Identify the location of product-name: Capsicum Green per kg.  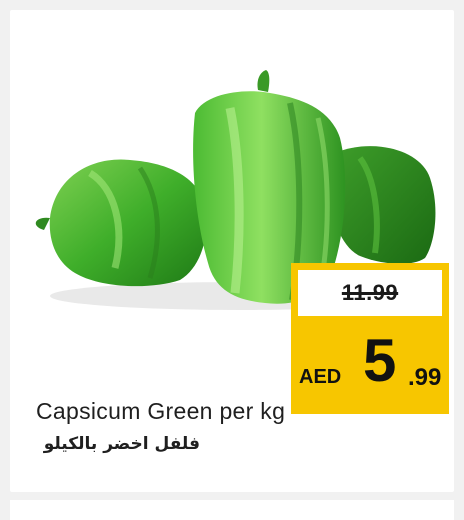
(160, 411).